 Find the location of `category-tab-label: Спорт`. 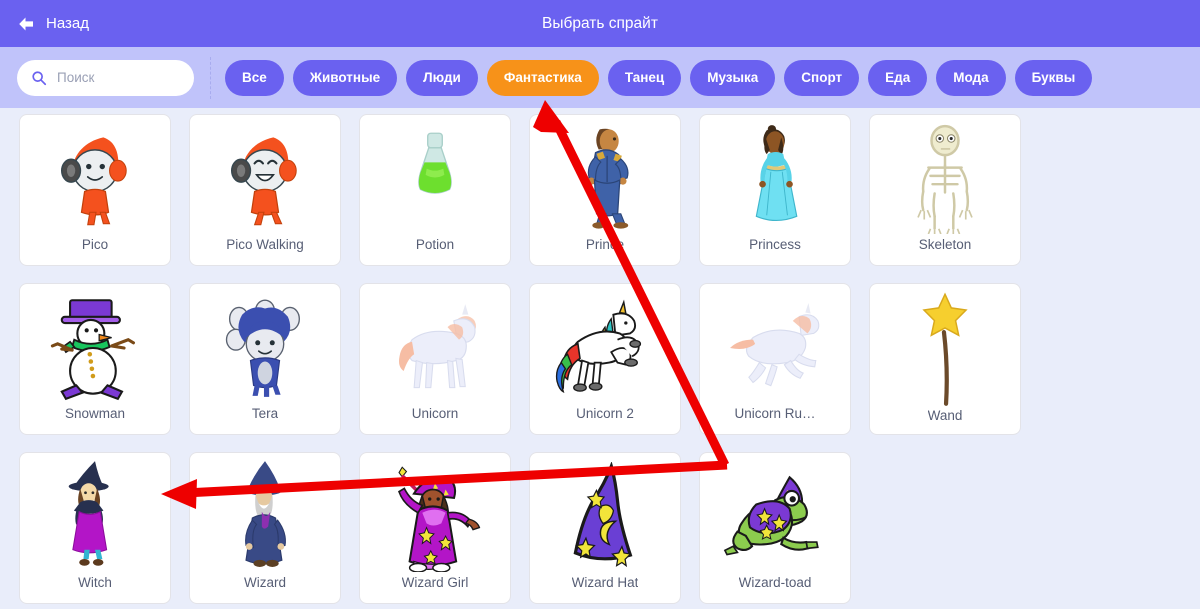

category-tab-label: Спорт is located at coordinates (822, 77).